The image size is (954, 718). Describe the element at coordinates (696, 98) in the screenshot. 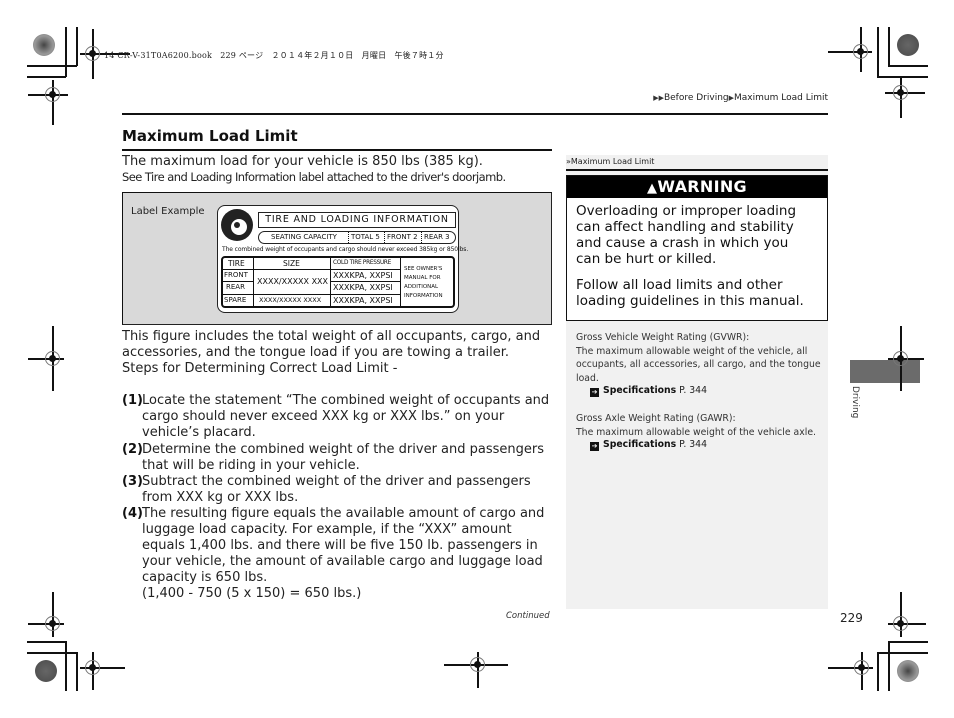

I see `breadcrumb-item: Before Driving` at that location.